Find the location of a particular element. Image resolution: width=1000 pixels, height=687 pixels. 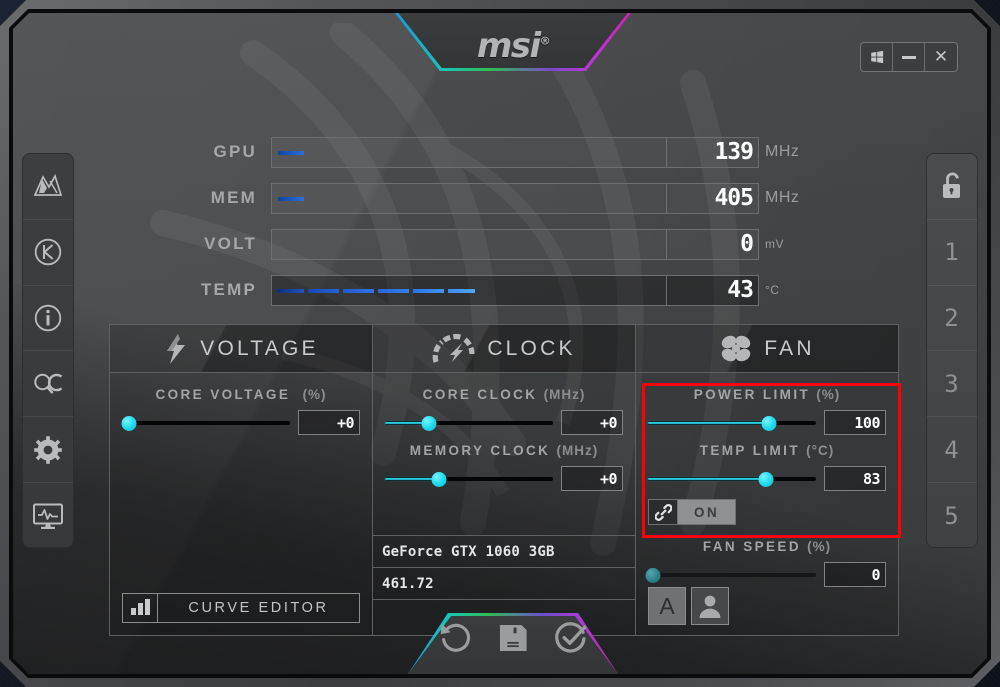

profile-slot-4: 4 is located at coordinates (952, 450).